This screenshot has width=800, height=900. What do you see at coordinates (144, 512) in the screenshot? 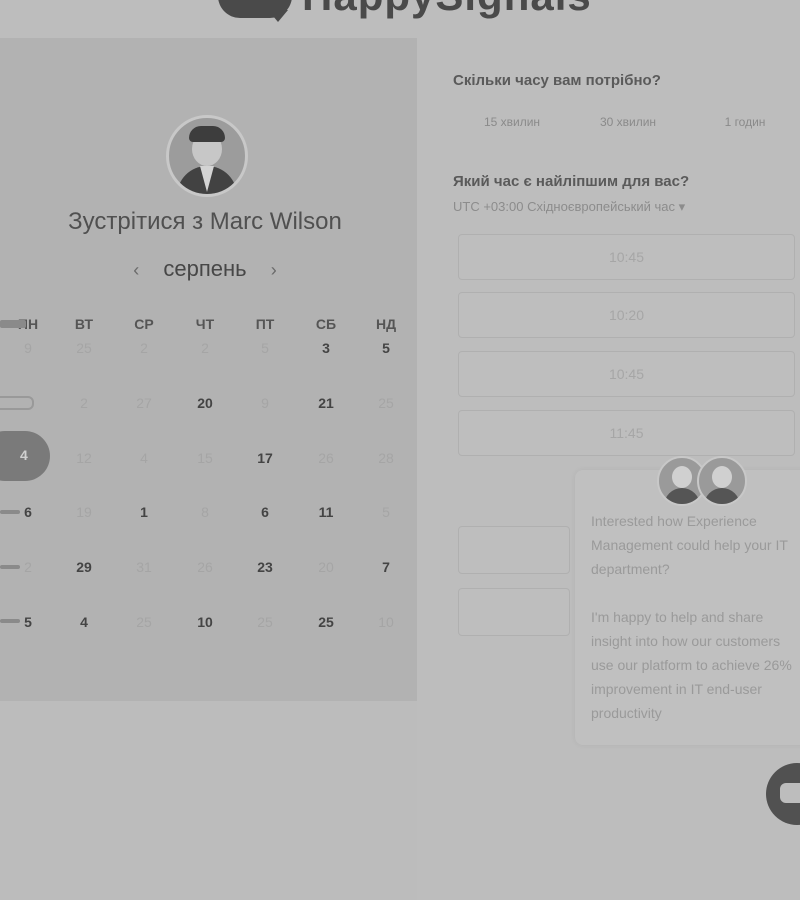
I see `calendar-day: 1` at bounding box center [144, 512].